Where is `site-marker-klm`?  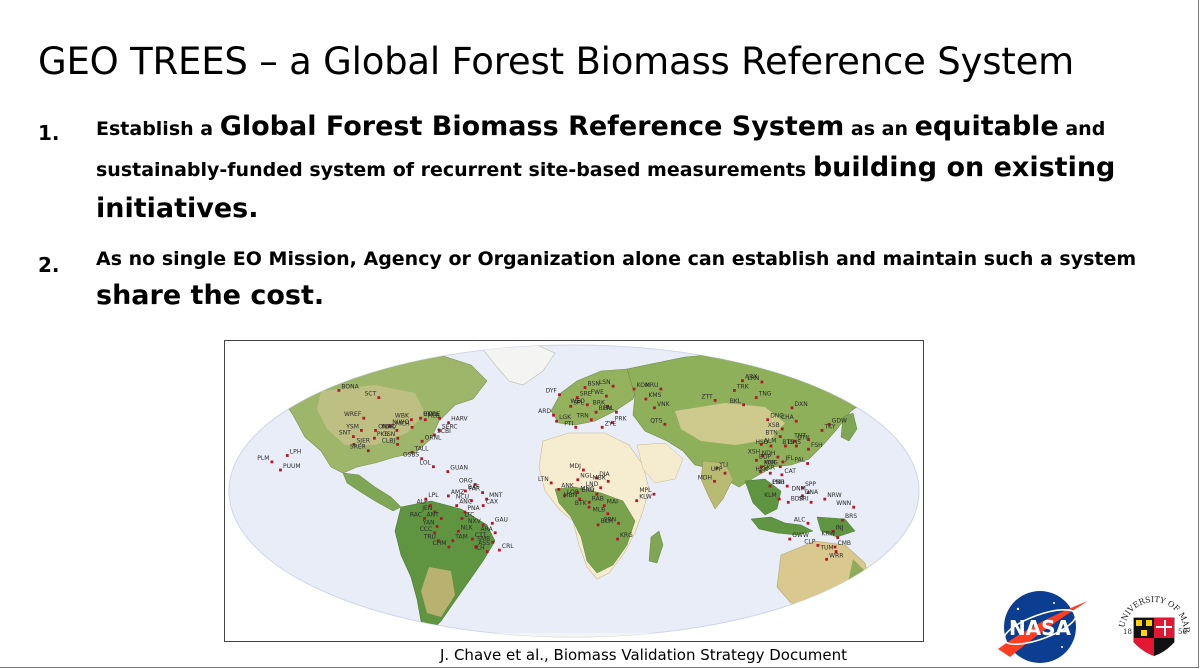
site-marker-klm is located at coordinates (779, 499).